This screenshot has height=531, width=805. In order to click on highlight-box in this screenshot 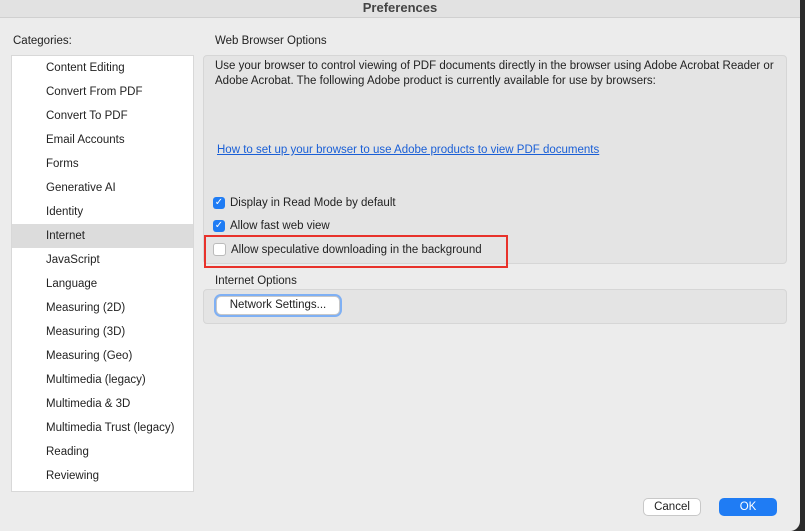, I will do `click(356, 251)`.